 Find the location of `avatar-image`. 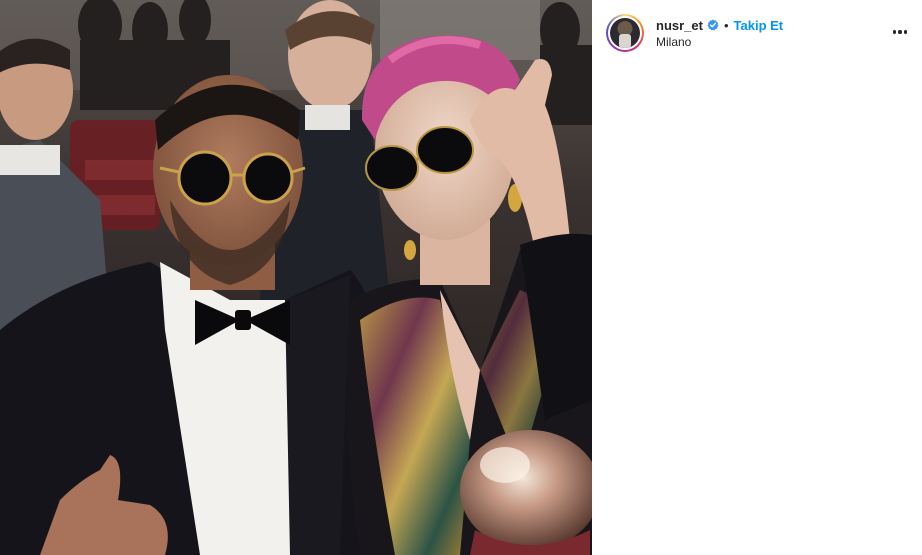

avatar-image is located at coordinates (625, 33).